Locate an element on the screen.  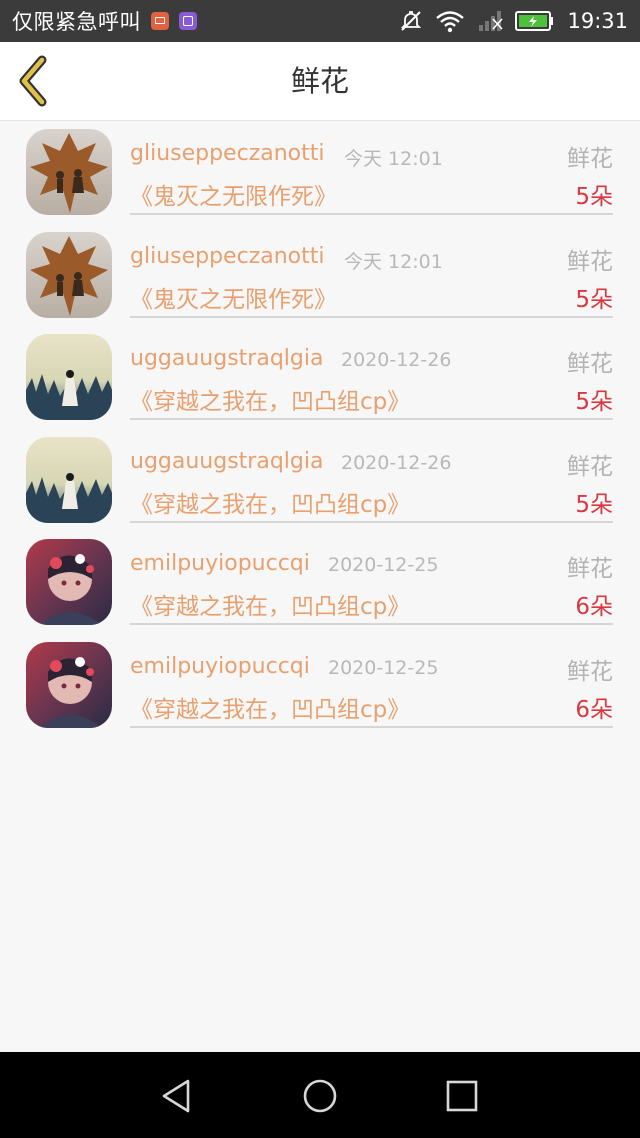
signal-icon is located at coordinates (491, 21).